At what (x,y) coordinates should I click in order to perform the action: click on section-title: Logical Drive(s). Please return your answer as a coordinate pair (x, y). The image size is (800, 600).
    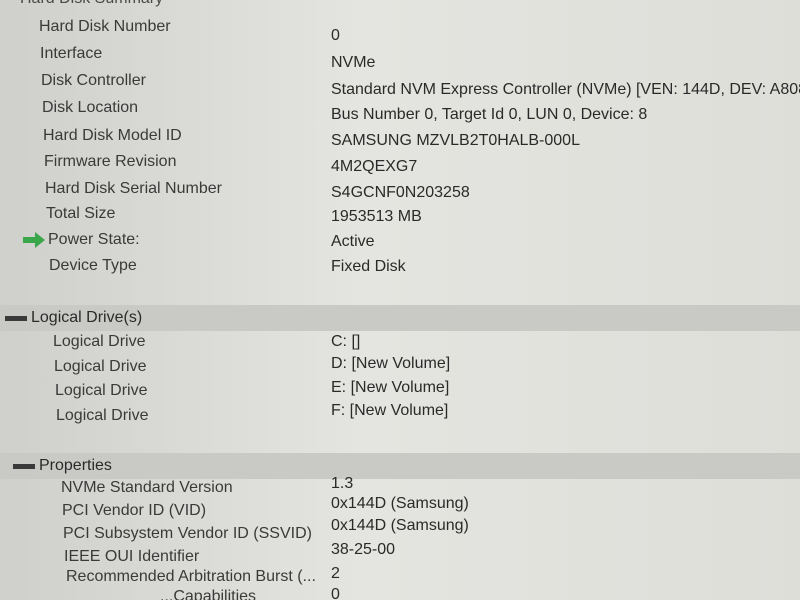
    Looking at the image, I should click on (87, 317).